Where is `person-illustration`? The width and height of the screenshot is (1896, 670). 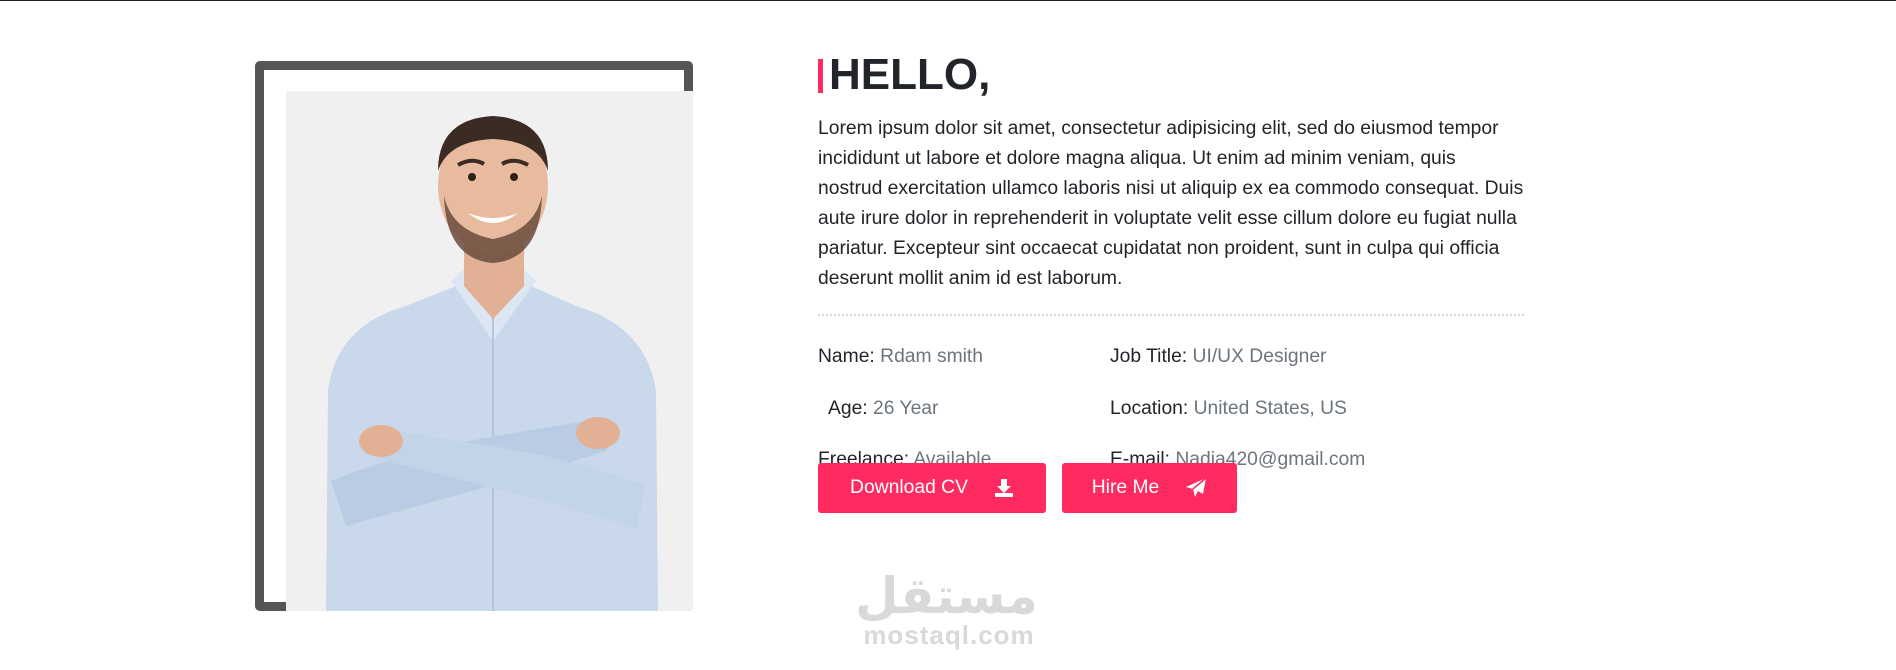 person-illustration is located at coordinates (492, 363).